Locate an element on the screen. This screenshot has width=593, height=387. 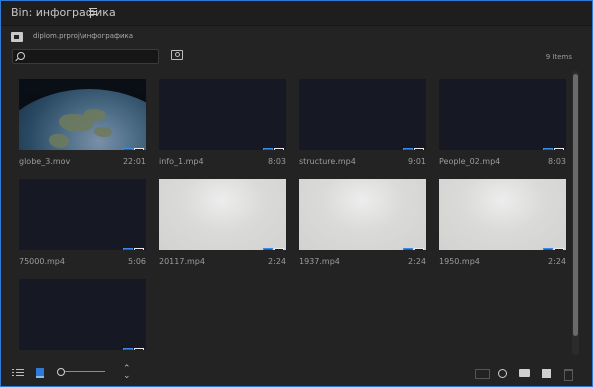
find-icon is located at coordinates (502, 373).